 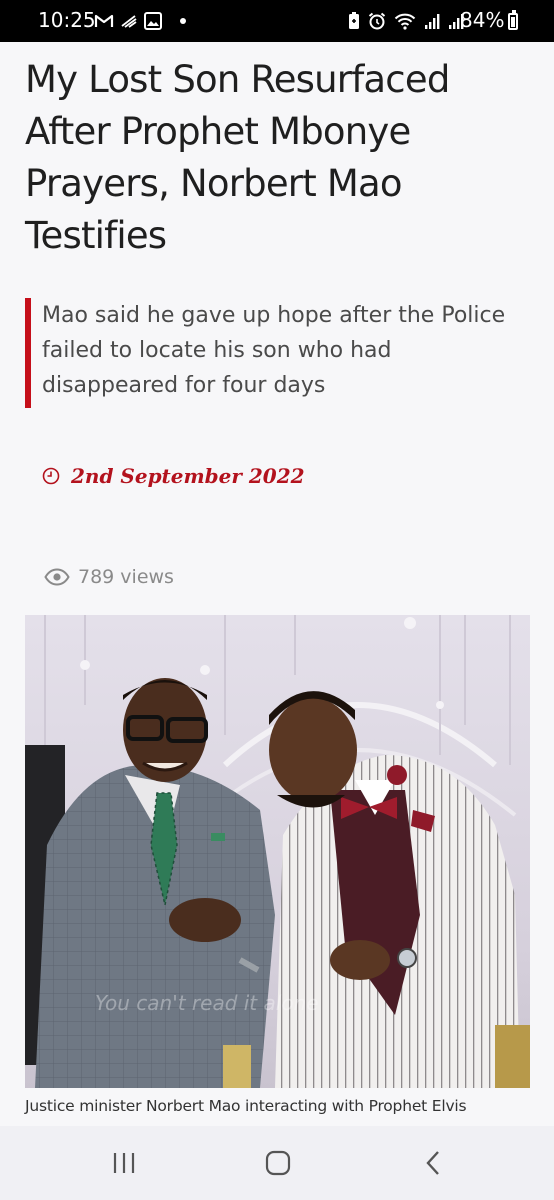 I want to click on home-icon, so click(x=278, y=1163).